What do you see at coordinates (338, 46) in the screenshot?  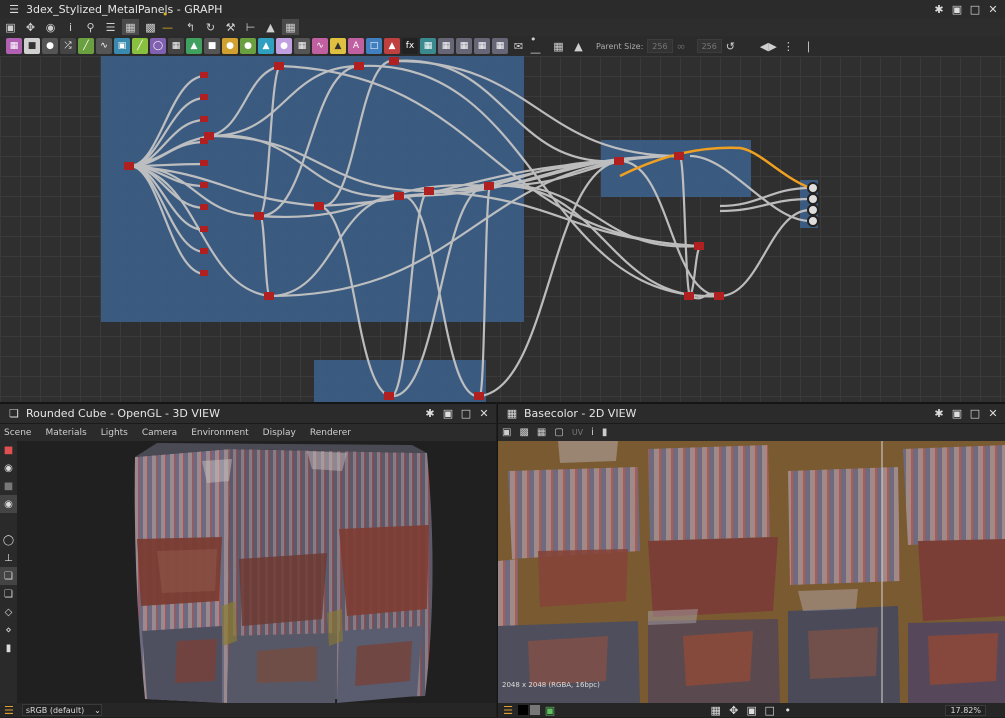 I see `triangle-node-icon: ▲` at bounding box center [338, 46].